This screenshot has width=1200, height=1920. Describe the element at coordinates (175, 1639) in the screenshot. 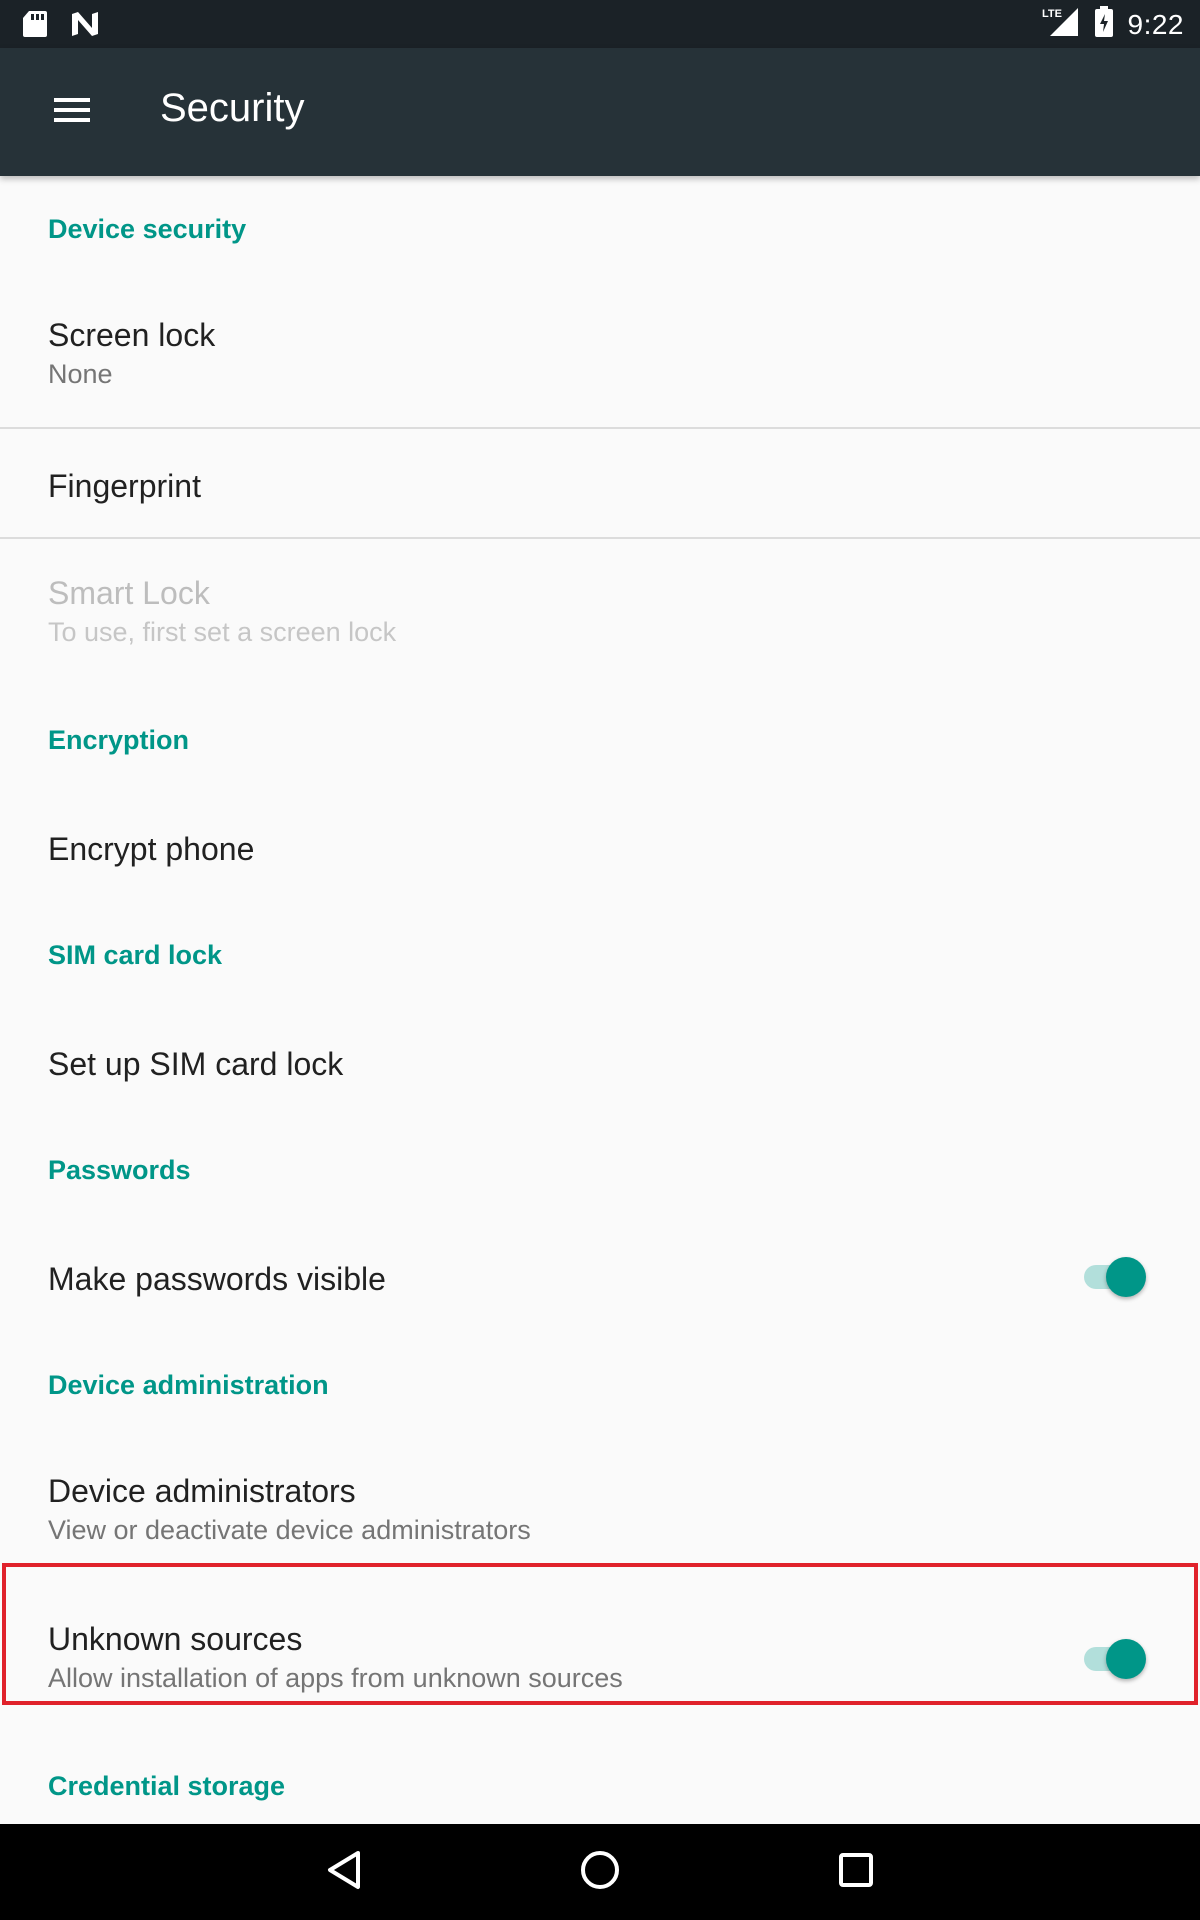

I see `item-title: Unknown sources` at that location.